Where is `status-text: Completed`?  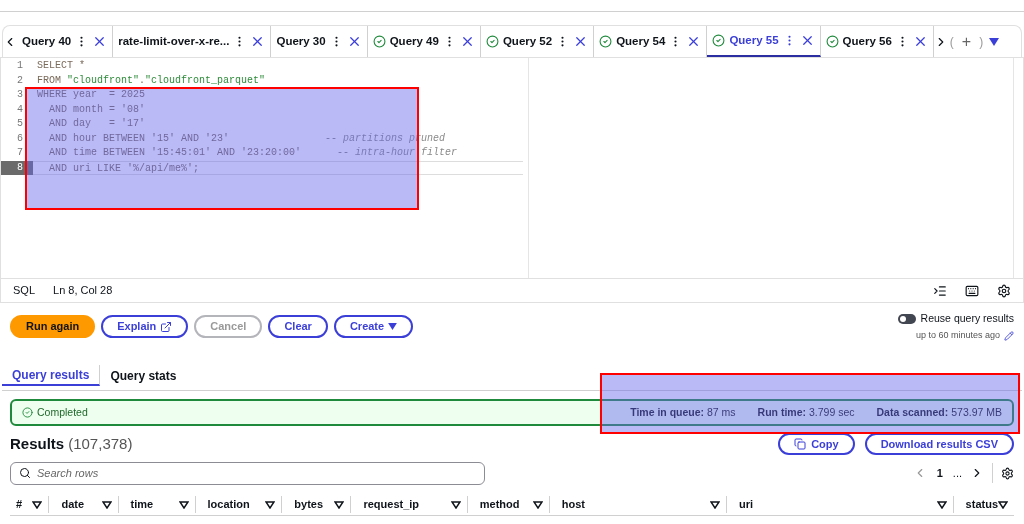 status-text: Completed is located at coordinates (62, 412).